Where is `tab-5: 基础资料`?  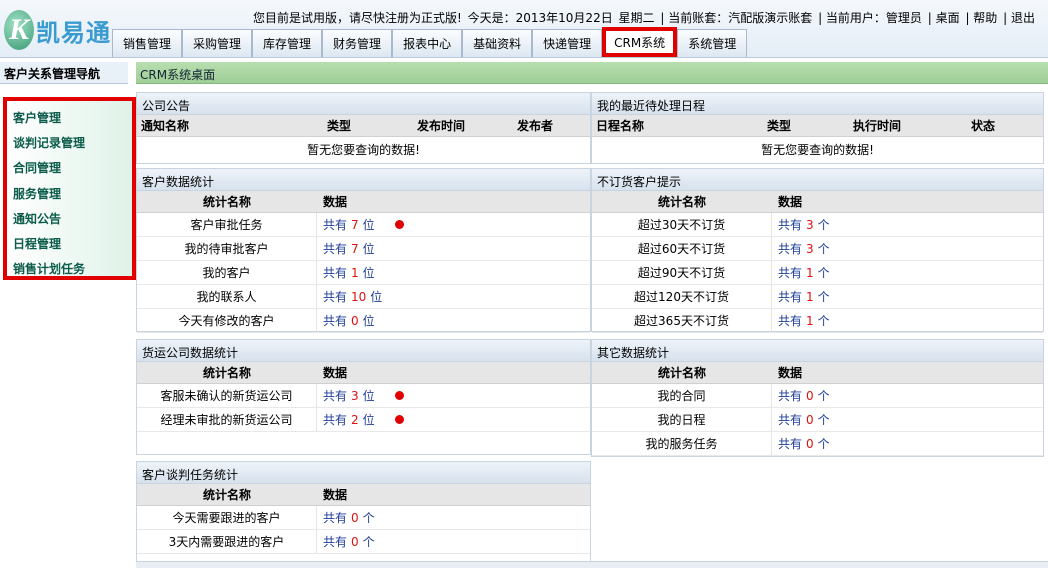
tab-5: 基础资料 is located at coordinates (497, 43).